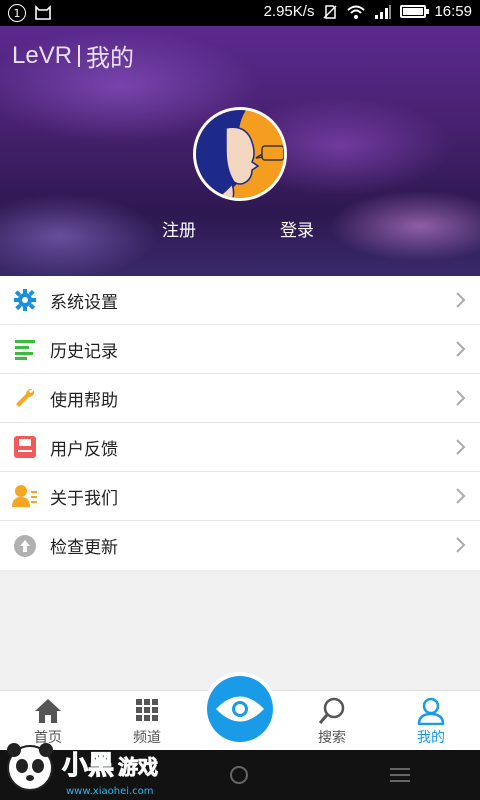 The width and height of the screenshot is (480, 800). I want to click on vr-eye-button-face, so click(240, 709).